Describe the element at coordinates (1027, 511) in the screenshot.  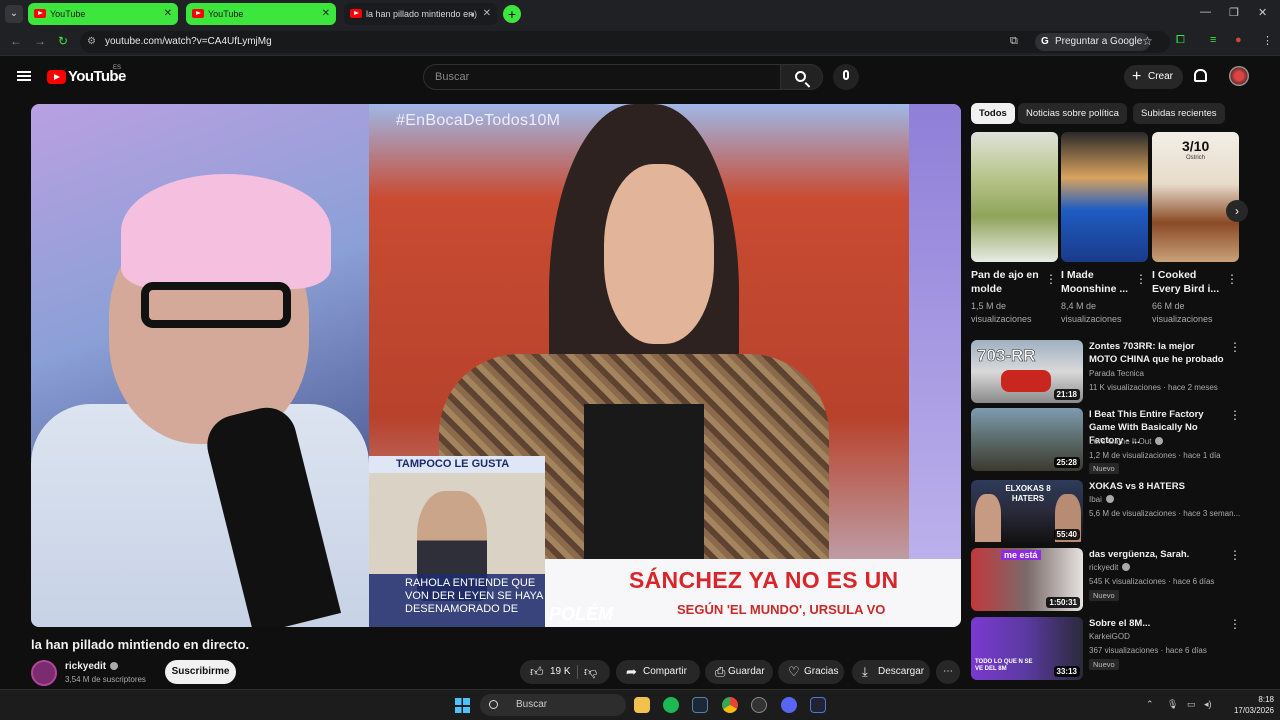
I see `video-thumbnail: ELXOKAS 8 HATERS 55:40` at that location.